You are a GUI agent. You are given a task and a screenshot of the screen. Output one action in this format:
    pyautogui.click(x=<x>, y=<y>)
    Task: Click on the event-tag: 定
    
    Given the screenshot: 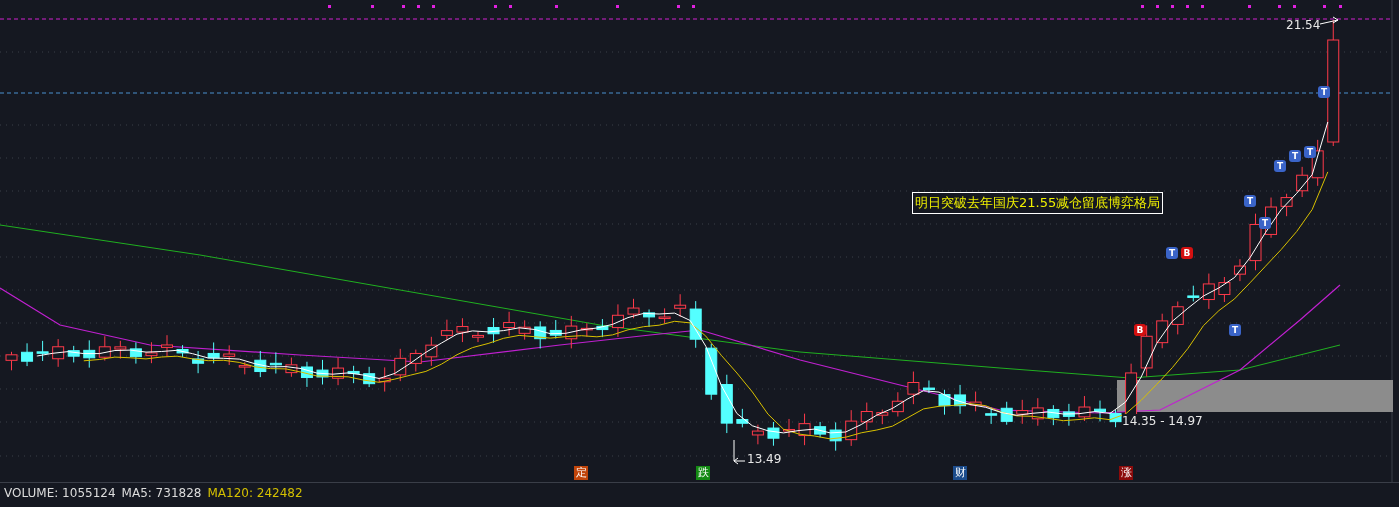 What is the action you would take?
    pyautogui.click(x=581, y=473)
    